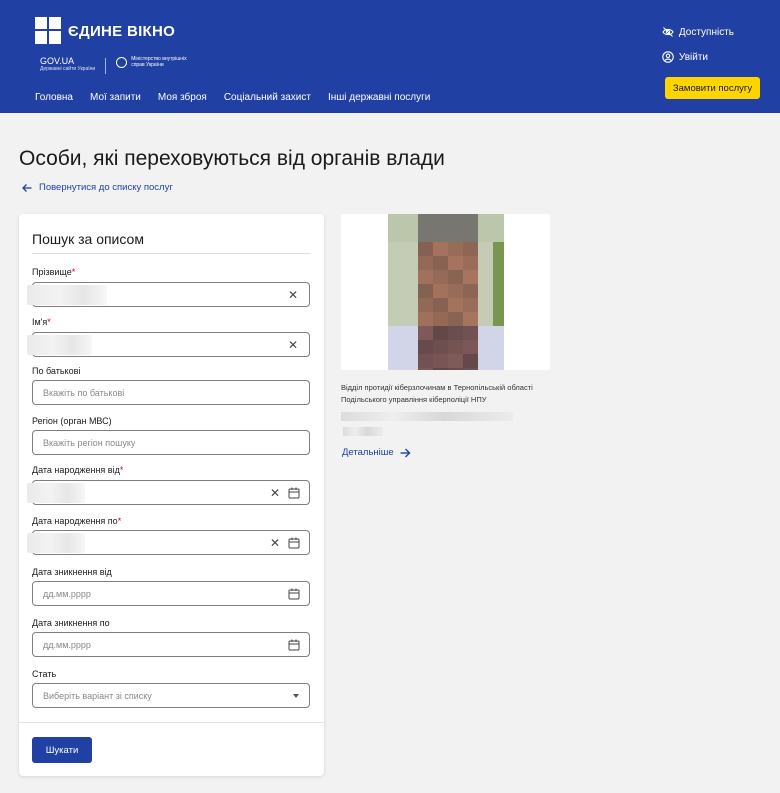  Describe the element at coordinates (698, 32) in the screenshot. I see `accessibility-link: Доступність` at that location.